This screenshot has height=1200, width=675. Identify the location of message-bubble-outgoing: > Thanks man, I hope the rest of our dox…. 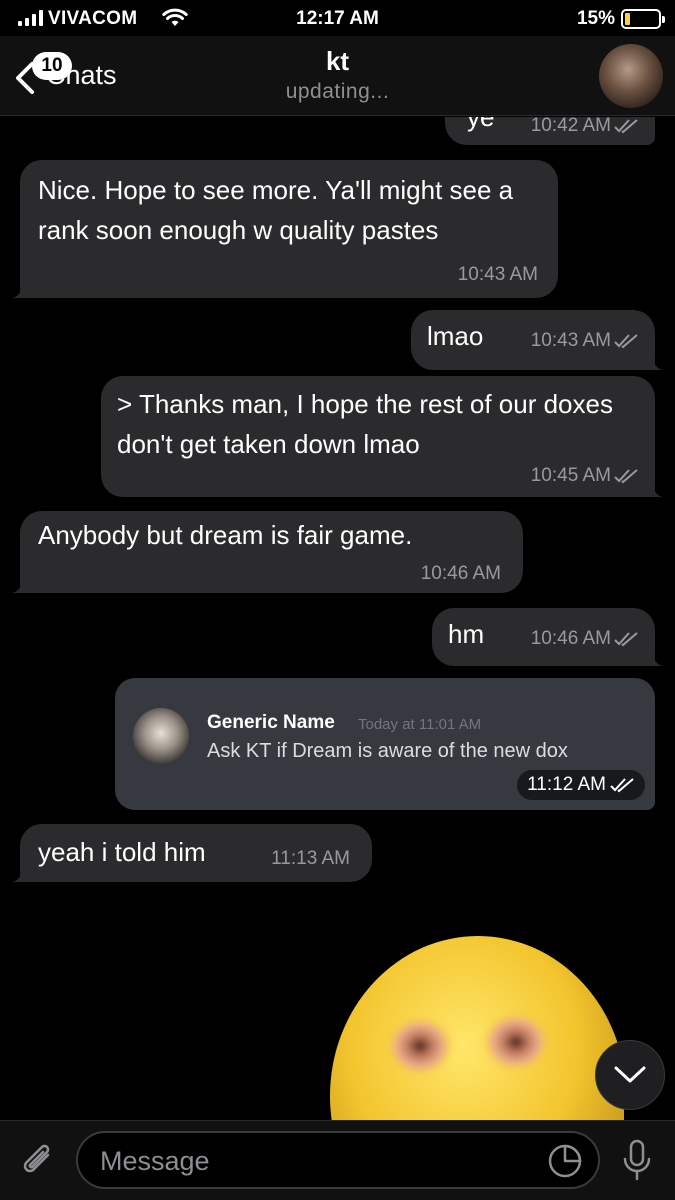
(382, 436).